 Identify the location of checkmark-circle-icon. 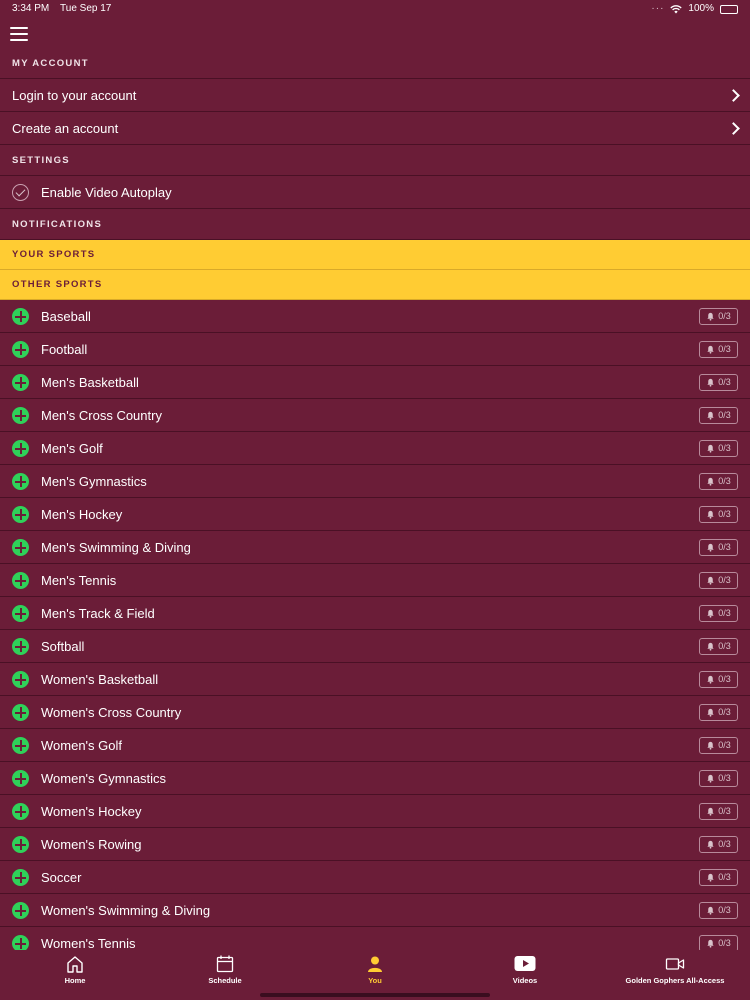
(20, 192).